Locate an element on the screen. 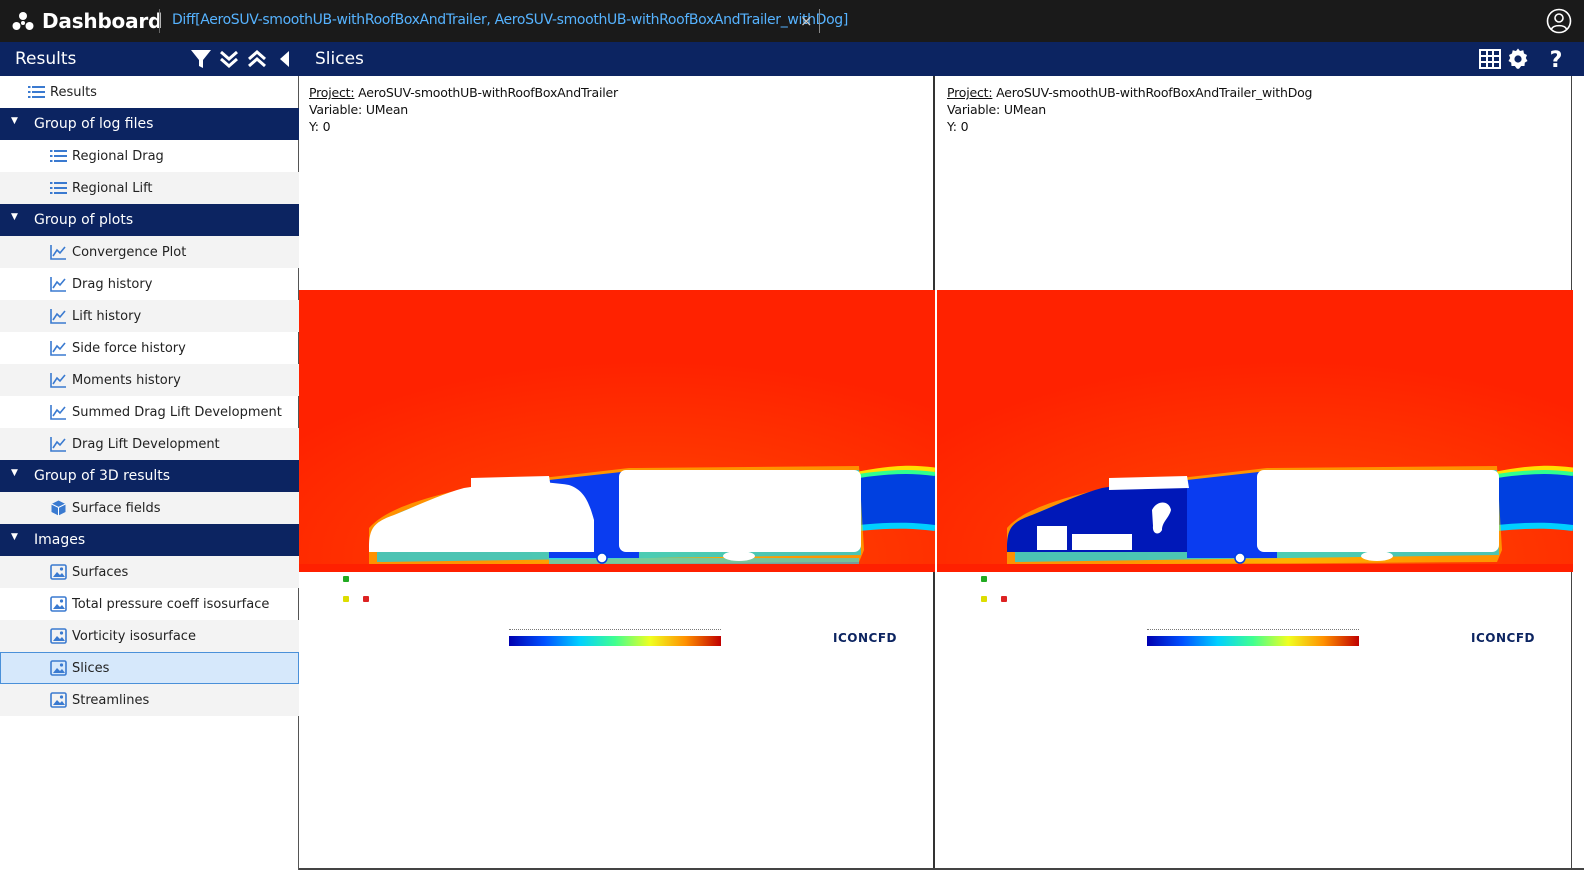 This screenshot has height=870, width=1584. group-images: ▼ Images is located at coordinates (149, 540).